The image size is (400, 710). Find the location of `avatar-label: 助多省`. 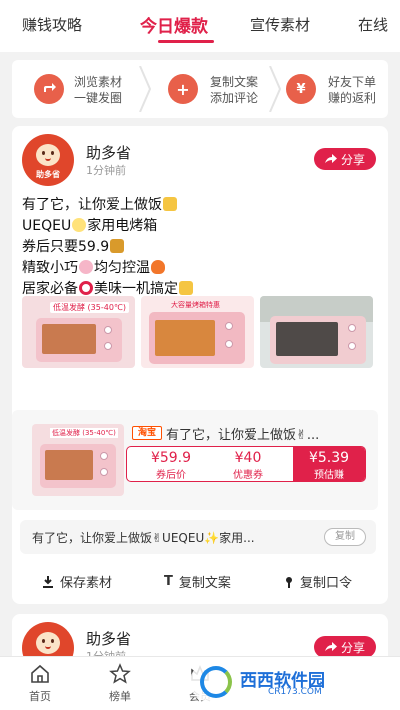

avatar-label: 助多省 is located at coordinates (48, 174).